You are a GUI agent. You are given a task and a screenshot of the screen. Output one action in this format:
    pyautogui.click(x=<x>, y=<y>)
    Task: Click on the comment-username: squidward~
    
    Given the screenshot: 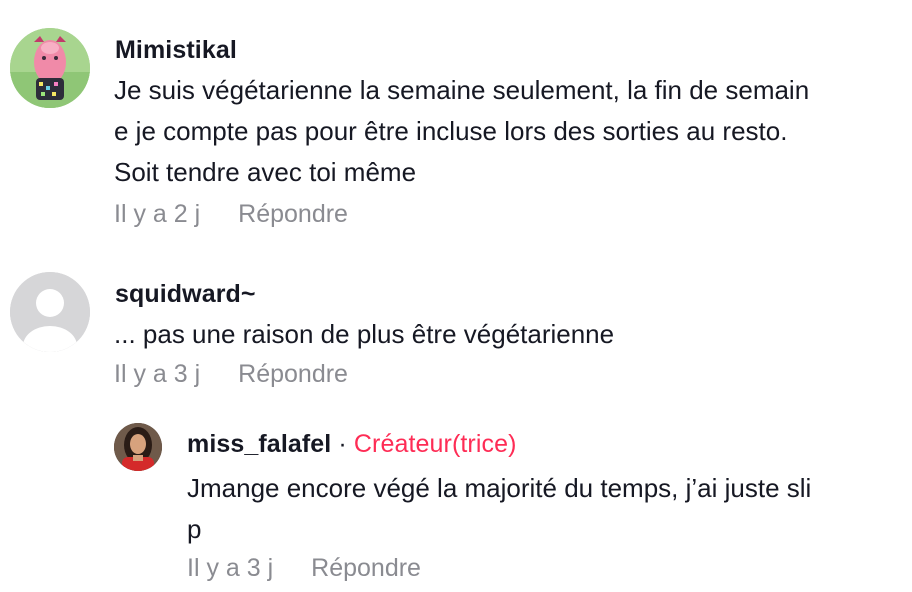 What is the action you would take?
    pyautogui.click(x=185, y=294)
    